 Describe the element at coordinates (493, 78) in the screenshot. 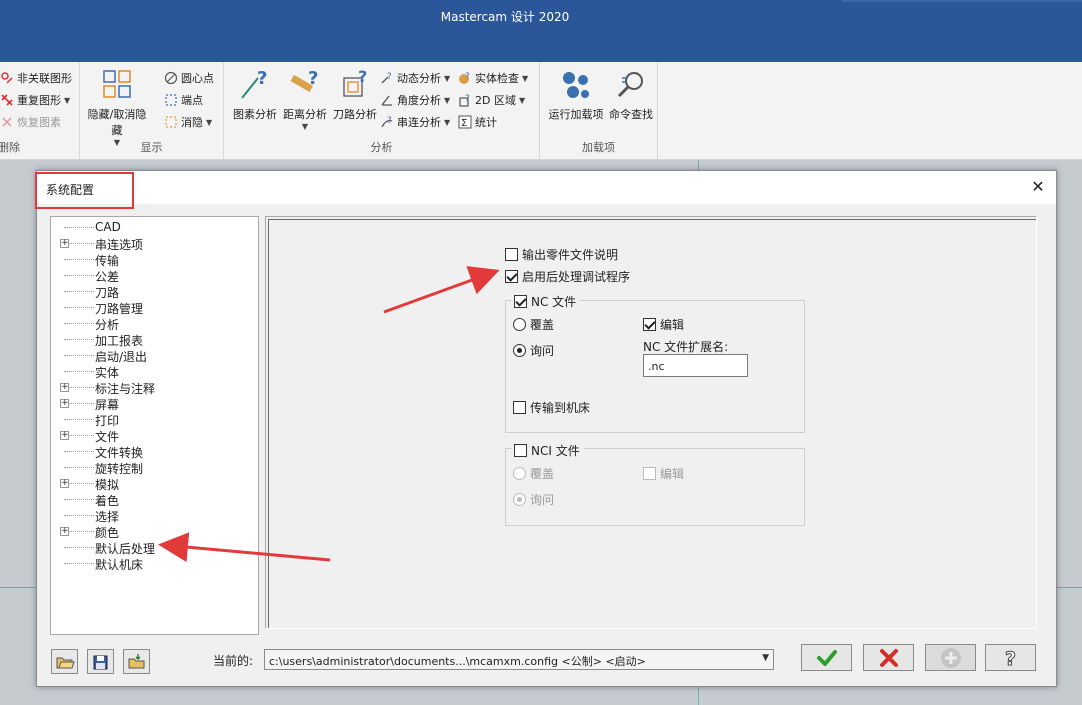

I see `solid-check-button: ? 实体检查 ▼` at that location.